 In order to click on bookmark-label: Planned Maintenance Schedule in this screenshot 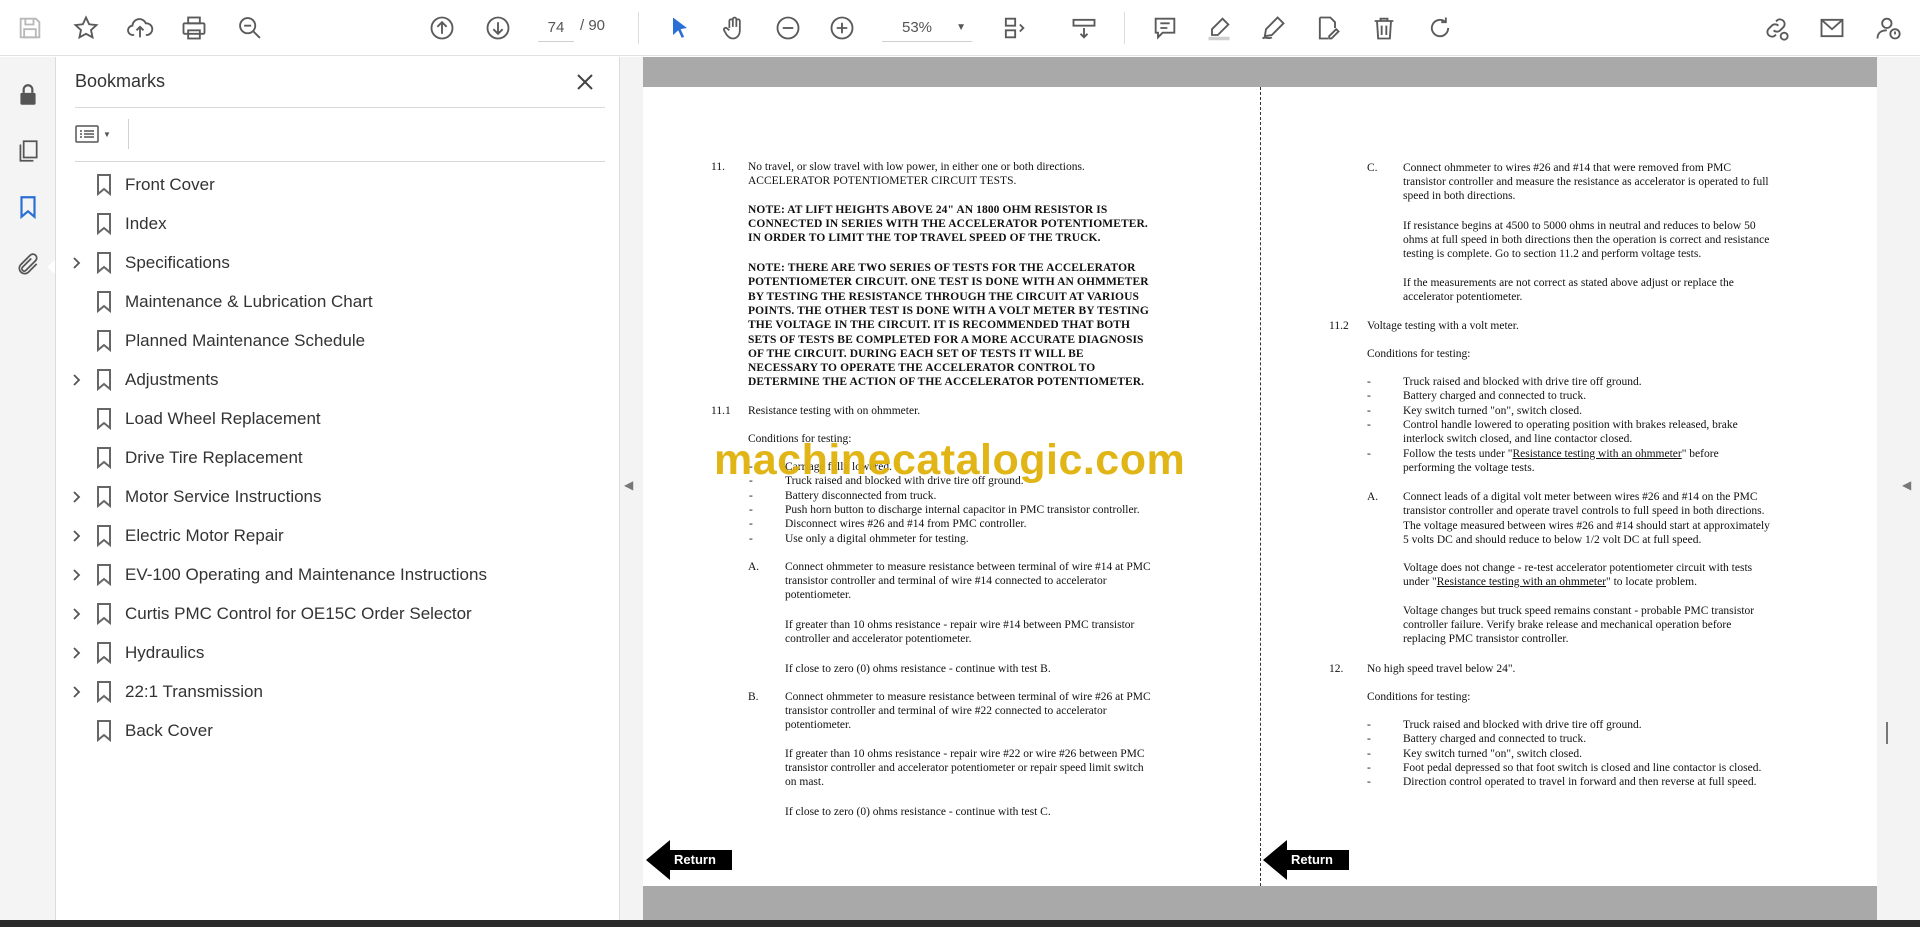, I will do `click(245, 340)`.